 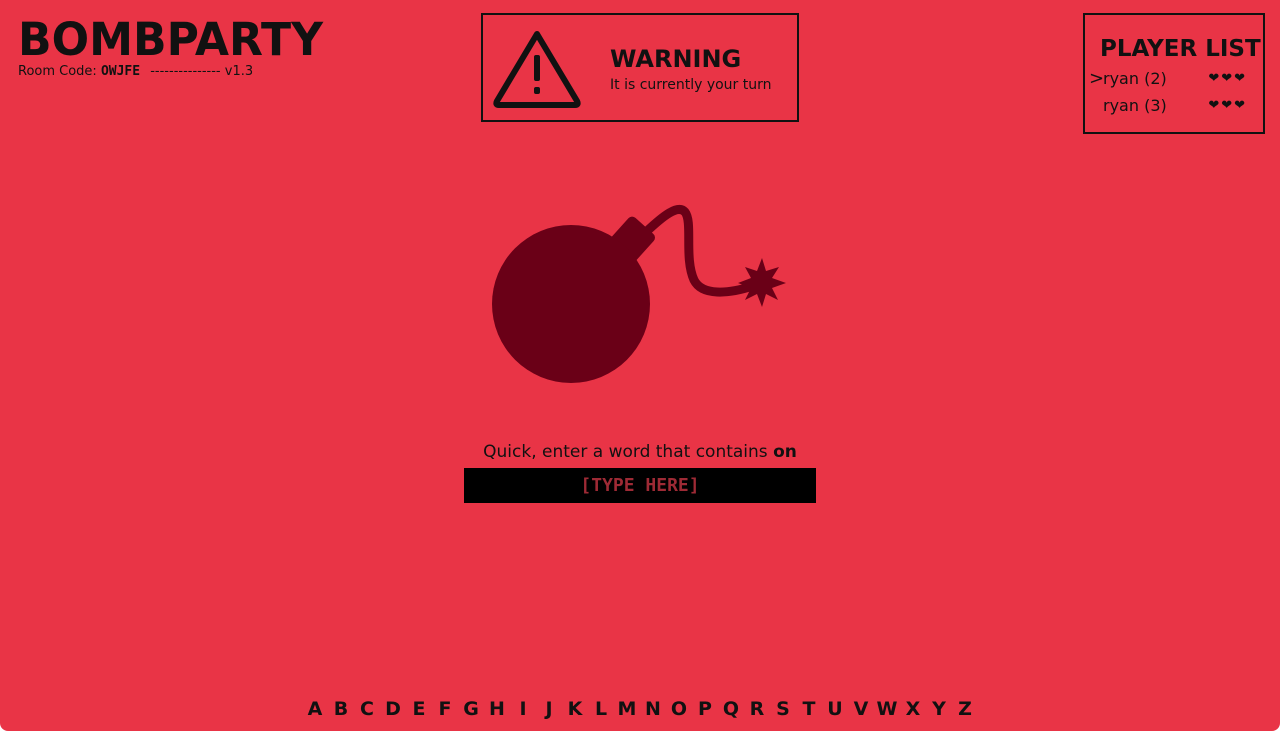 I want to click on turn-warning: WARNING It is currently your turn, so click(x=640, y=67).